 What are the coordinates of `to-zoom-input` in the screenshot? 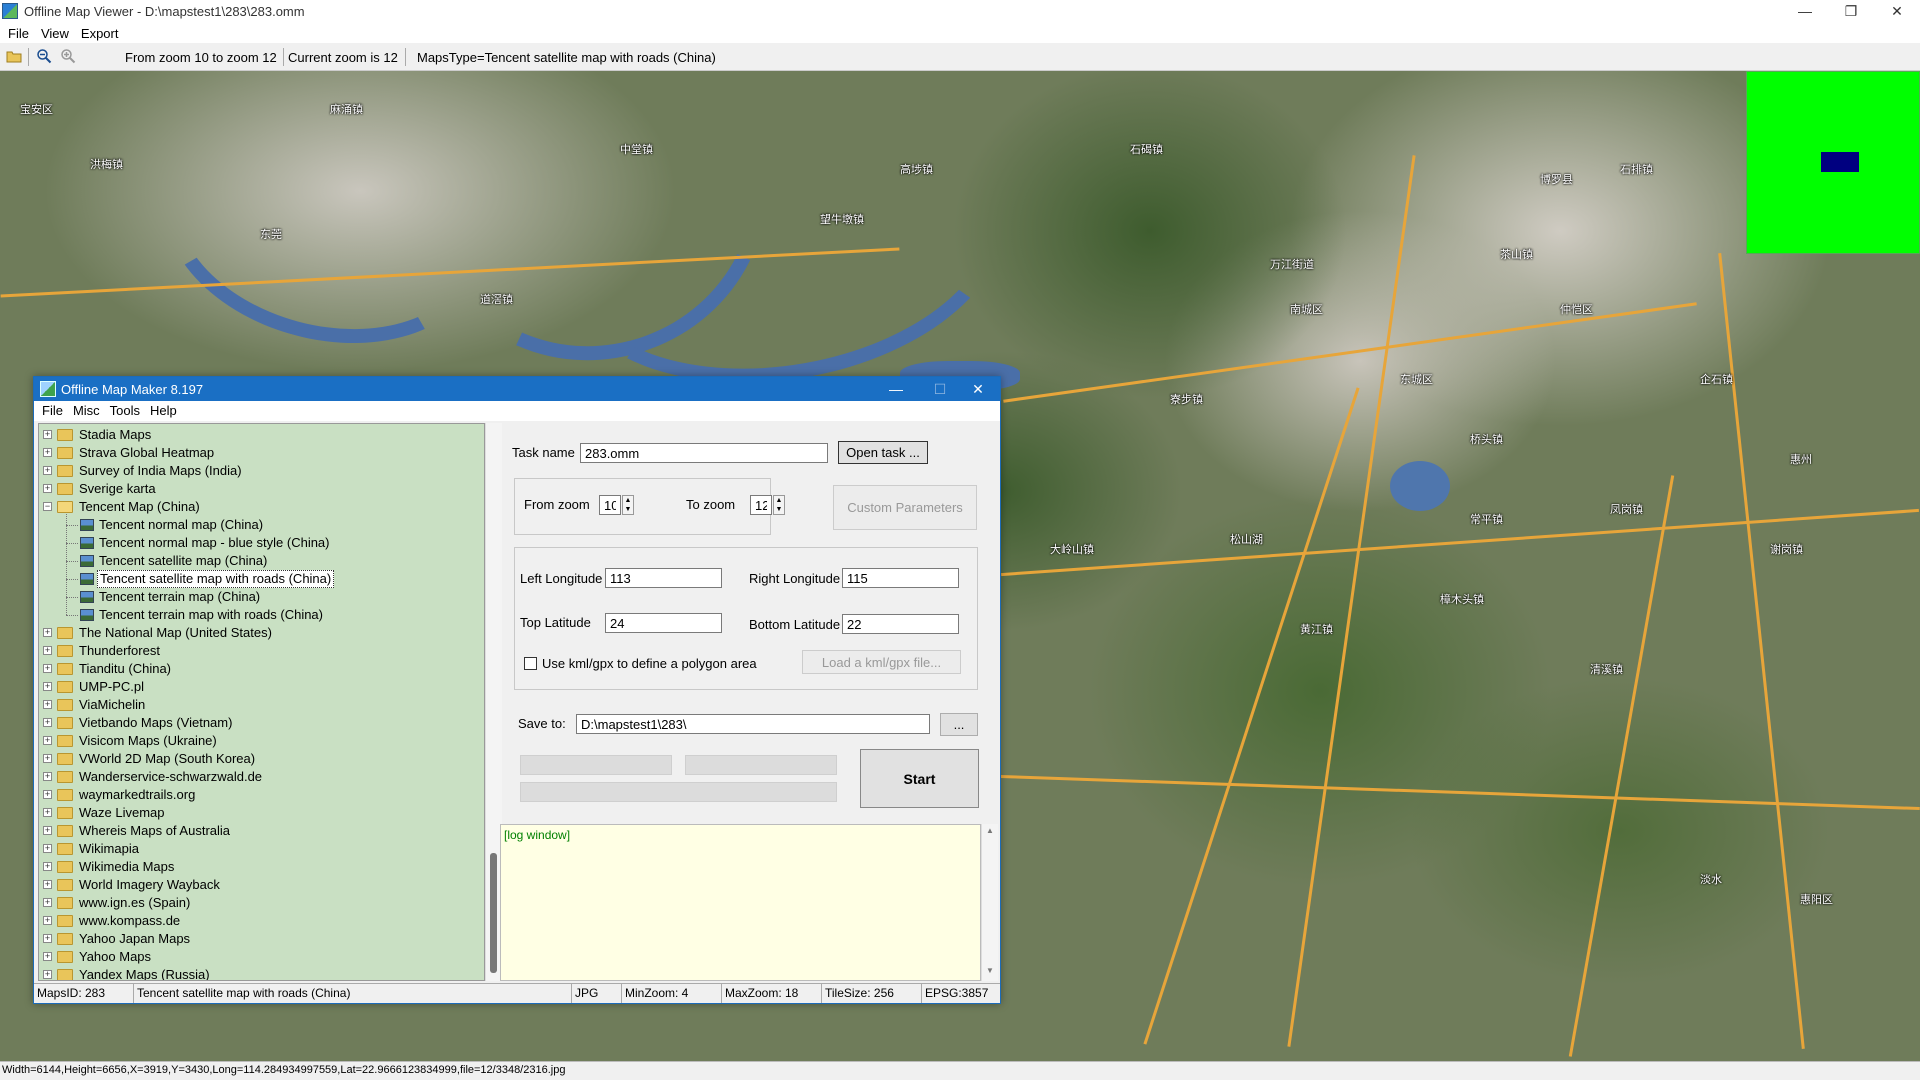 It's located at (761, 505).